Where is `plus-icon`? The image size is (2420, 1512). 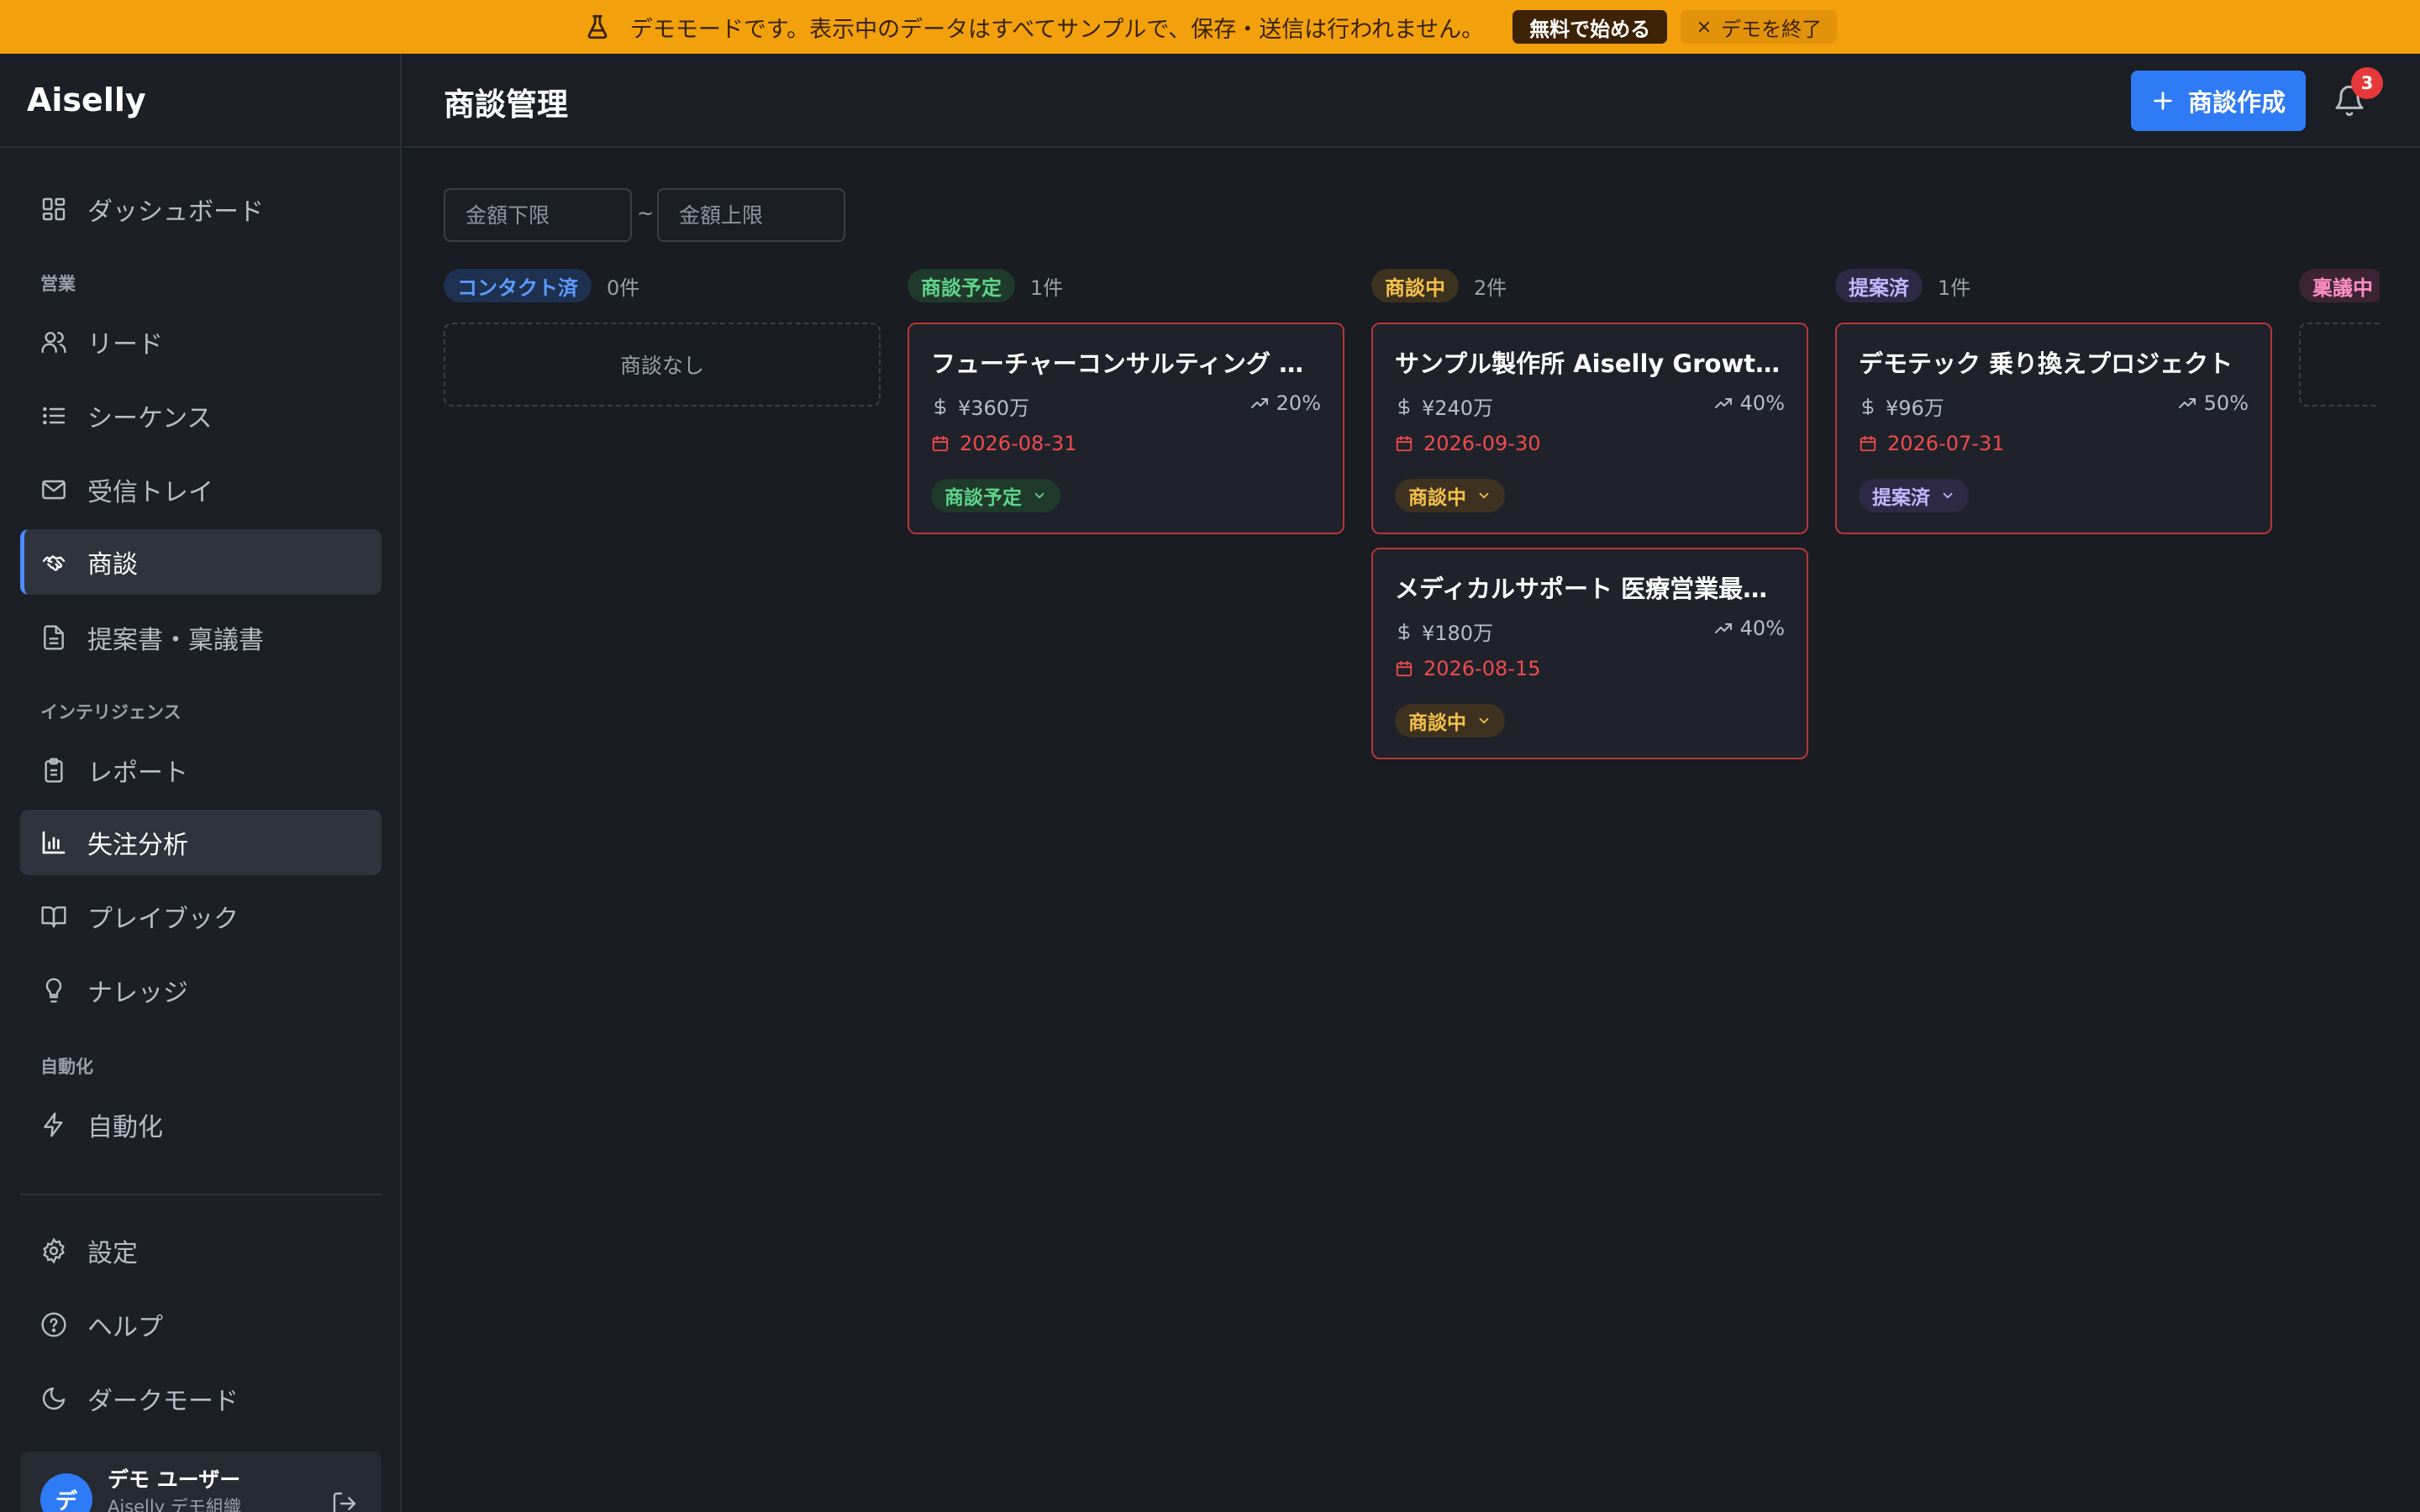
plus-icon is located at coordinates (2163, 101).